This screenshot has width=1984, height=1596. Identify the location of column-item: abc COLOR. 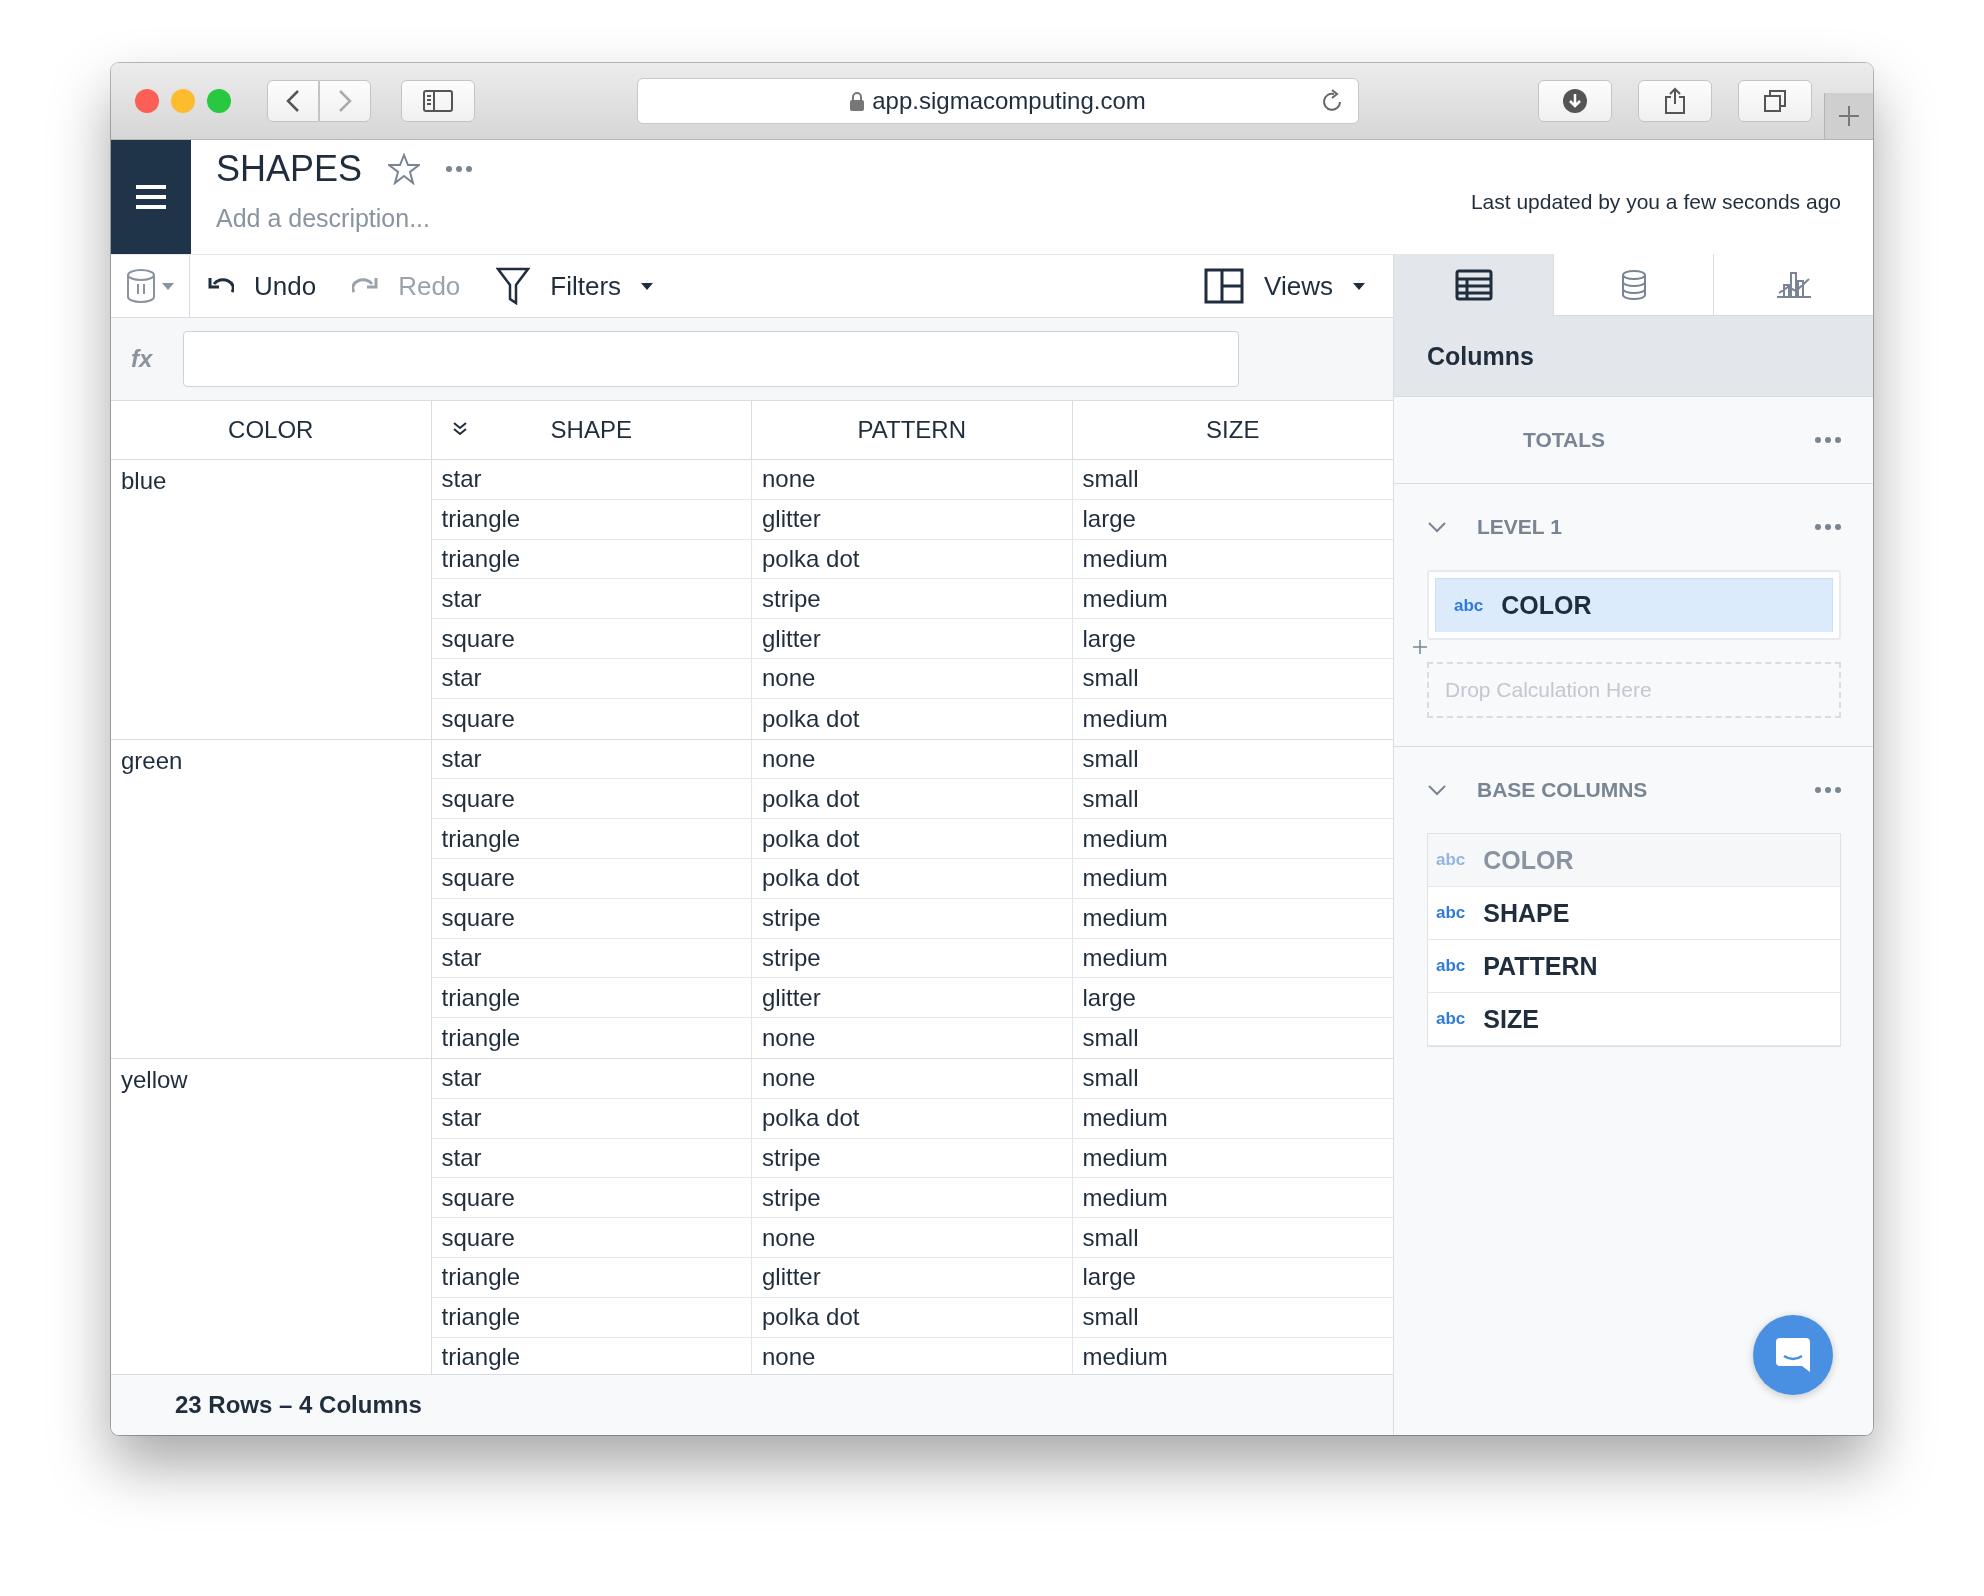
(1634, 605).